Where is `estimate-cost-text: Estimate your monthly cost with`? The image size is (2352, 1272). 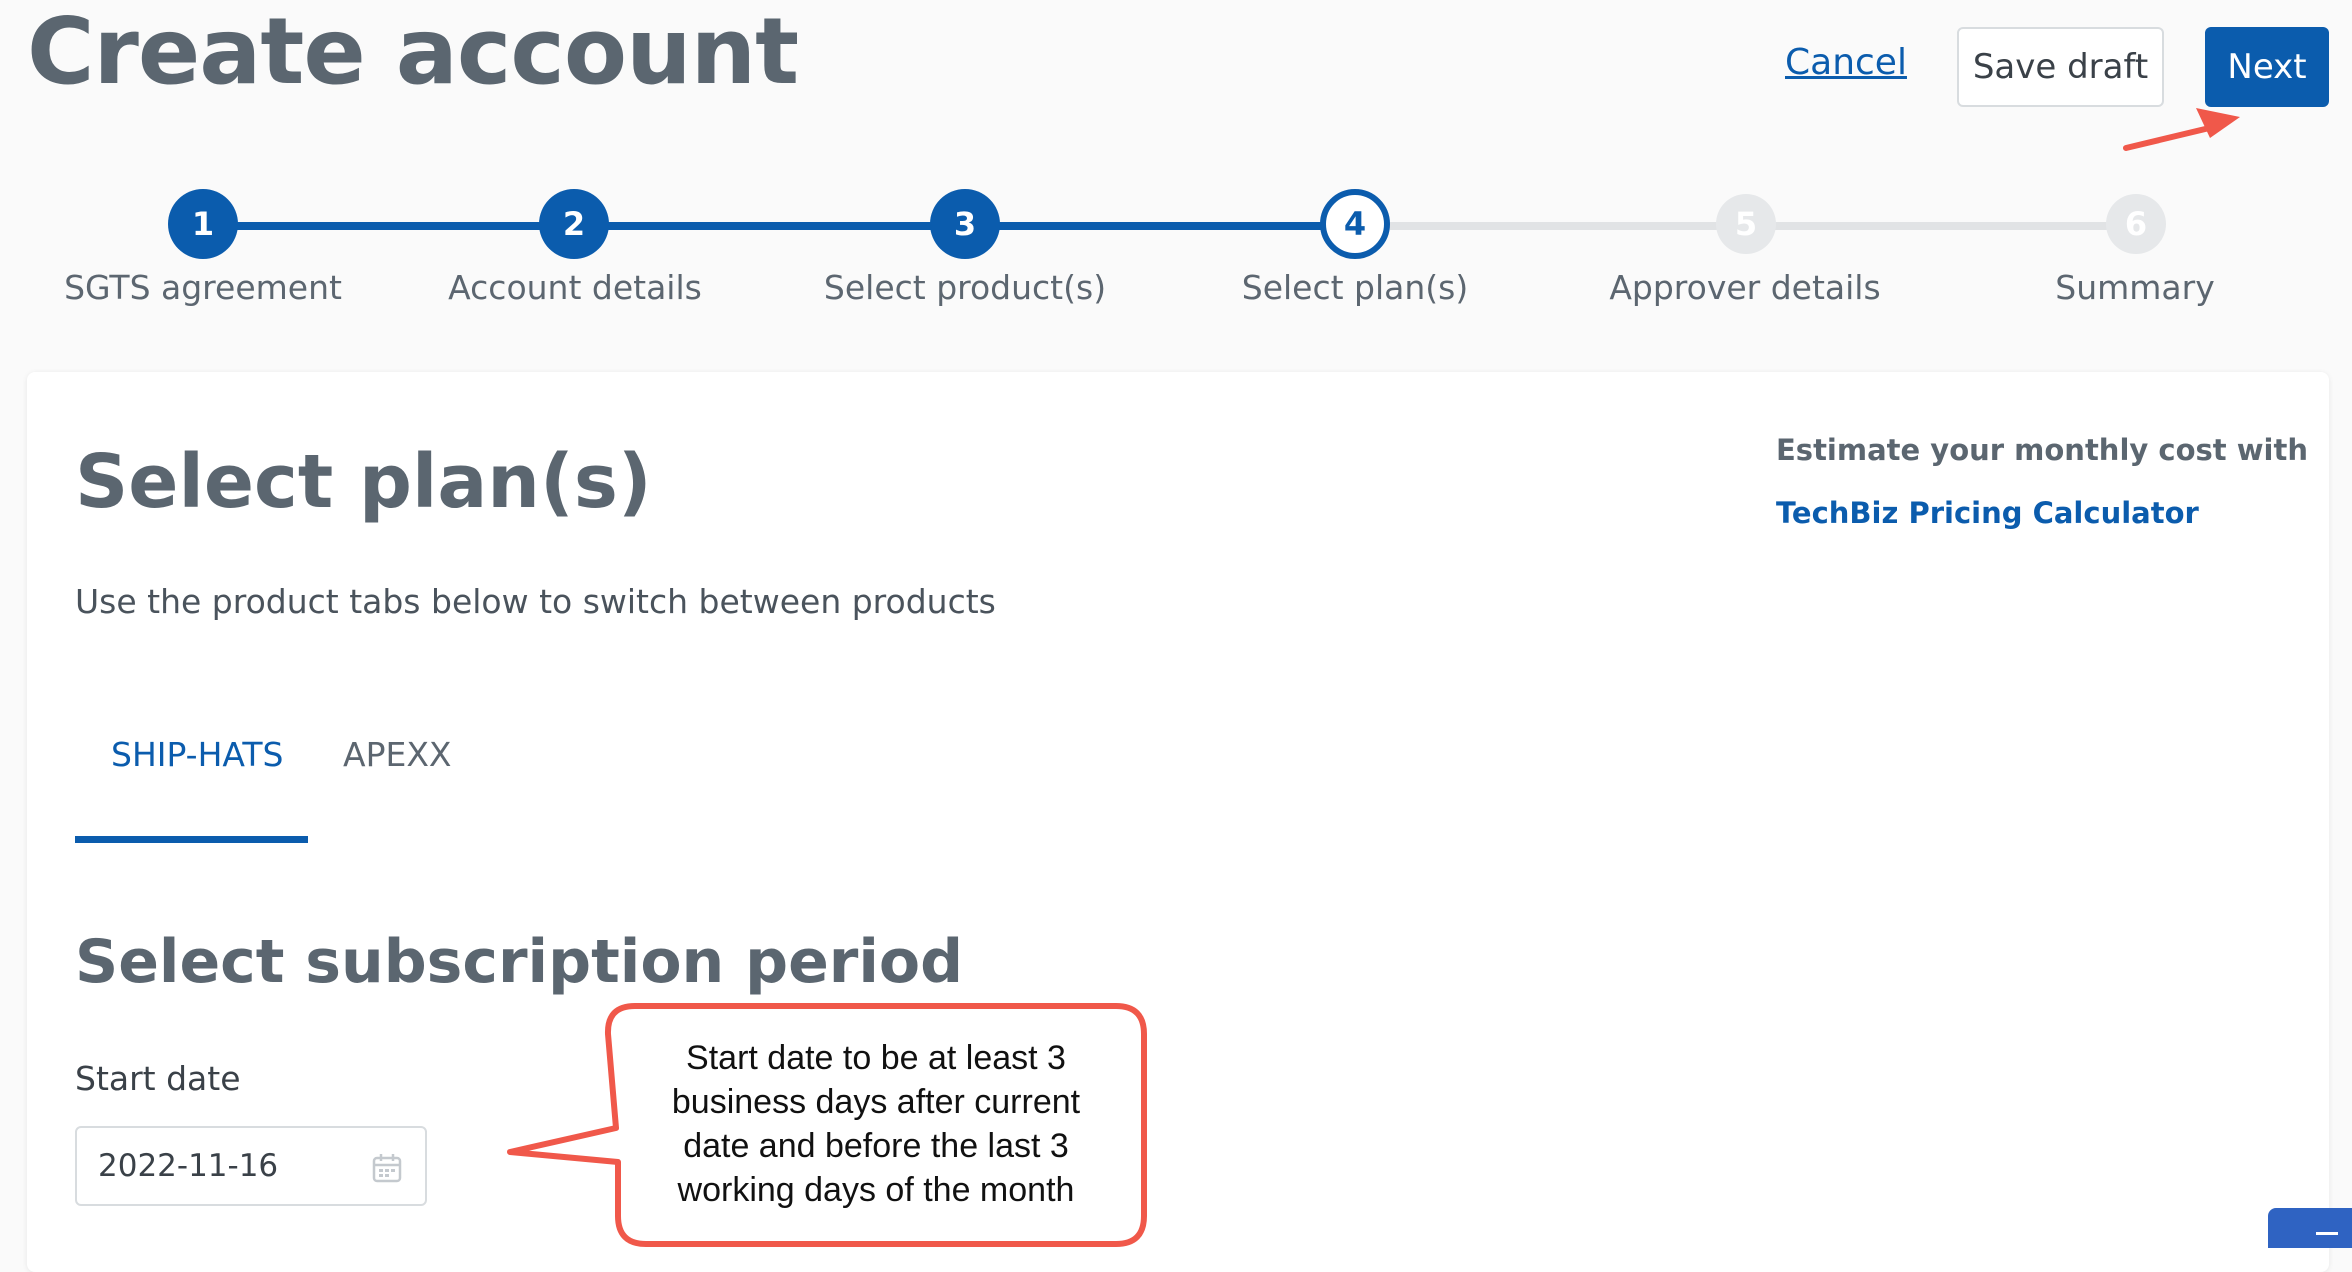
estimate-cost-text: Estimate your monthly cost with is located at coordinates (2042, 450).